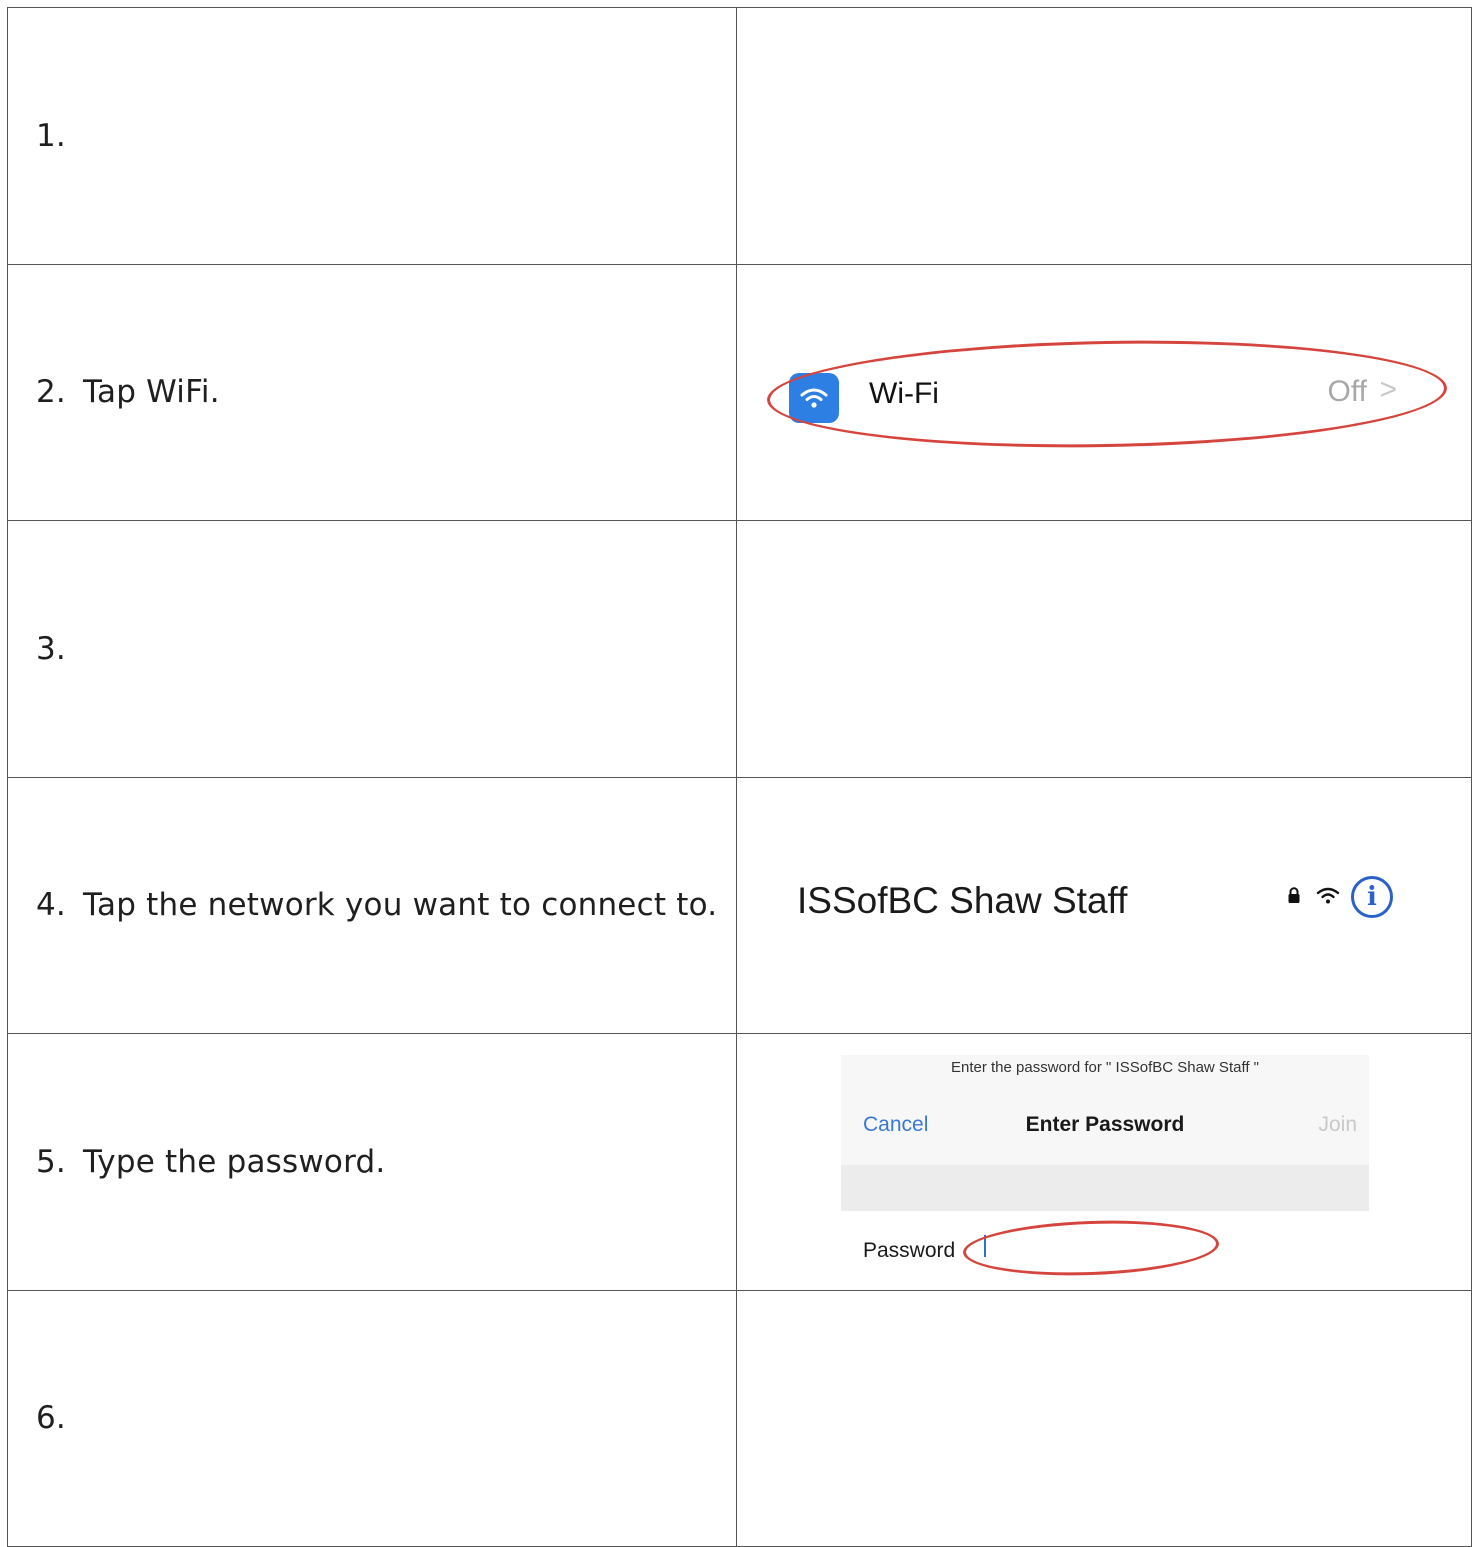 This screenshot has width=1476, height=1547. What do you see at coordinates (51, 1418) in the screenshot?
I see `step-number: 6.` at bounding box center [51, 1418].